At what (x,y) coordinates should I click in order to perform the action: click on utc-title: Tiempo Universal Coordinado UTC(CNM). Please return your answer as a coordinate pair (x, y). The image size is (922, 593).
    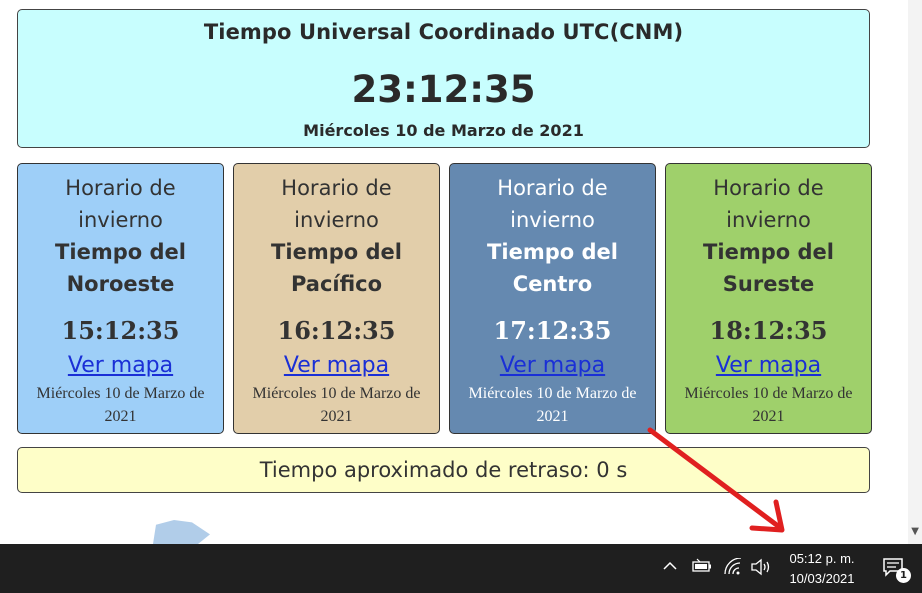
    Looking at the image, I should click on (443, 32).